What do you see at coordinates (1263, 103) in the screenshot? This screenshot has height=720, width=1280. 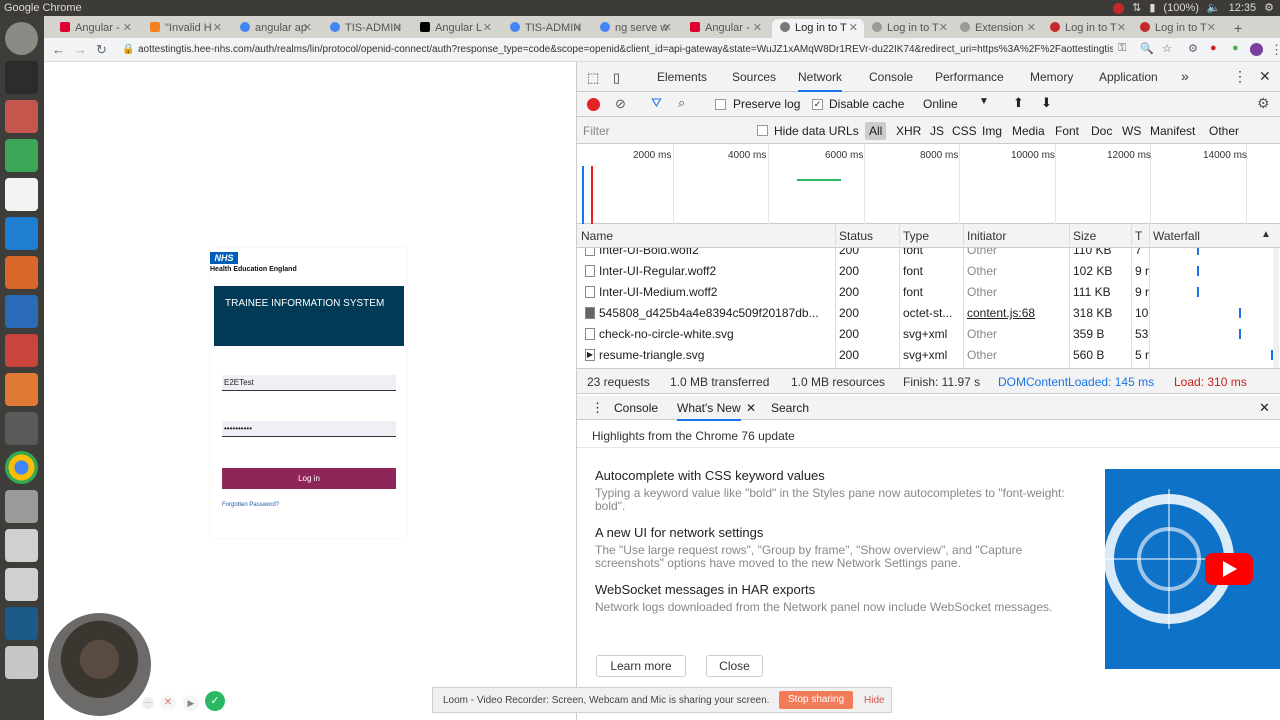 I see `network-settings-gear-icon: ⚙` at bounding box center [1263, 103].